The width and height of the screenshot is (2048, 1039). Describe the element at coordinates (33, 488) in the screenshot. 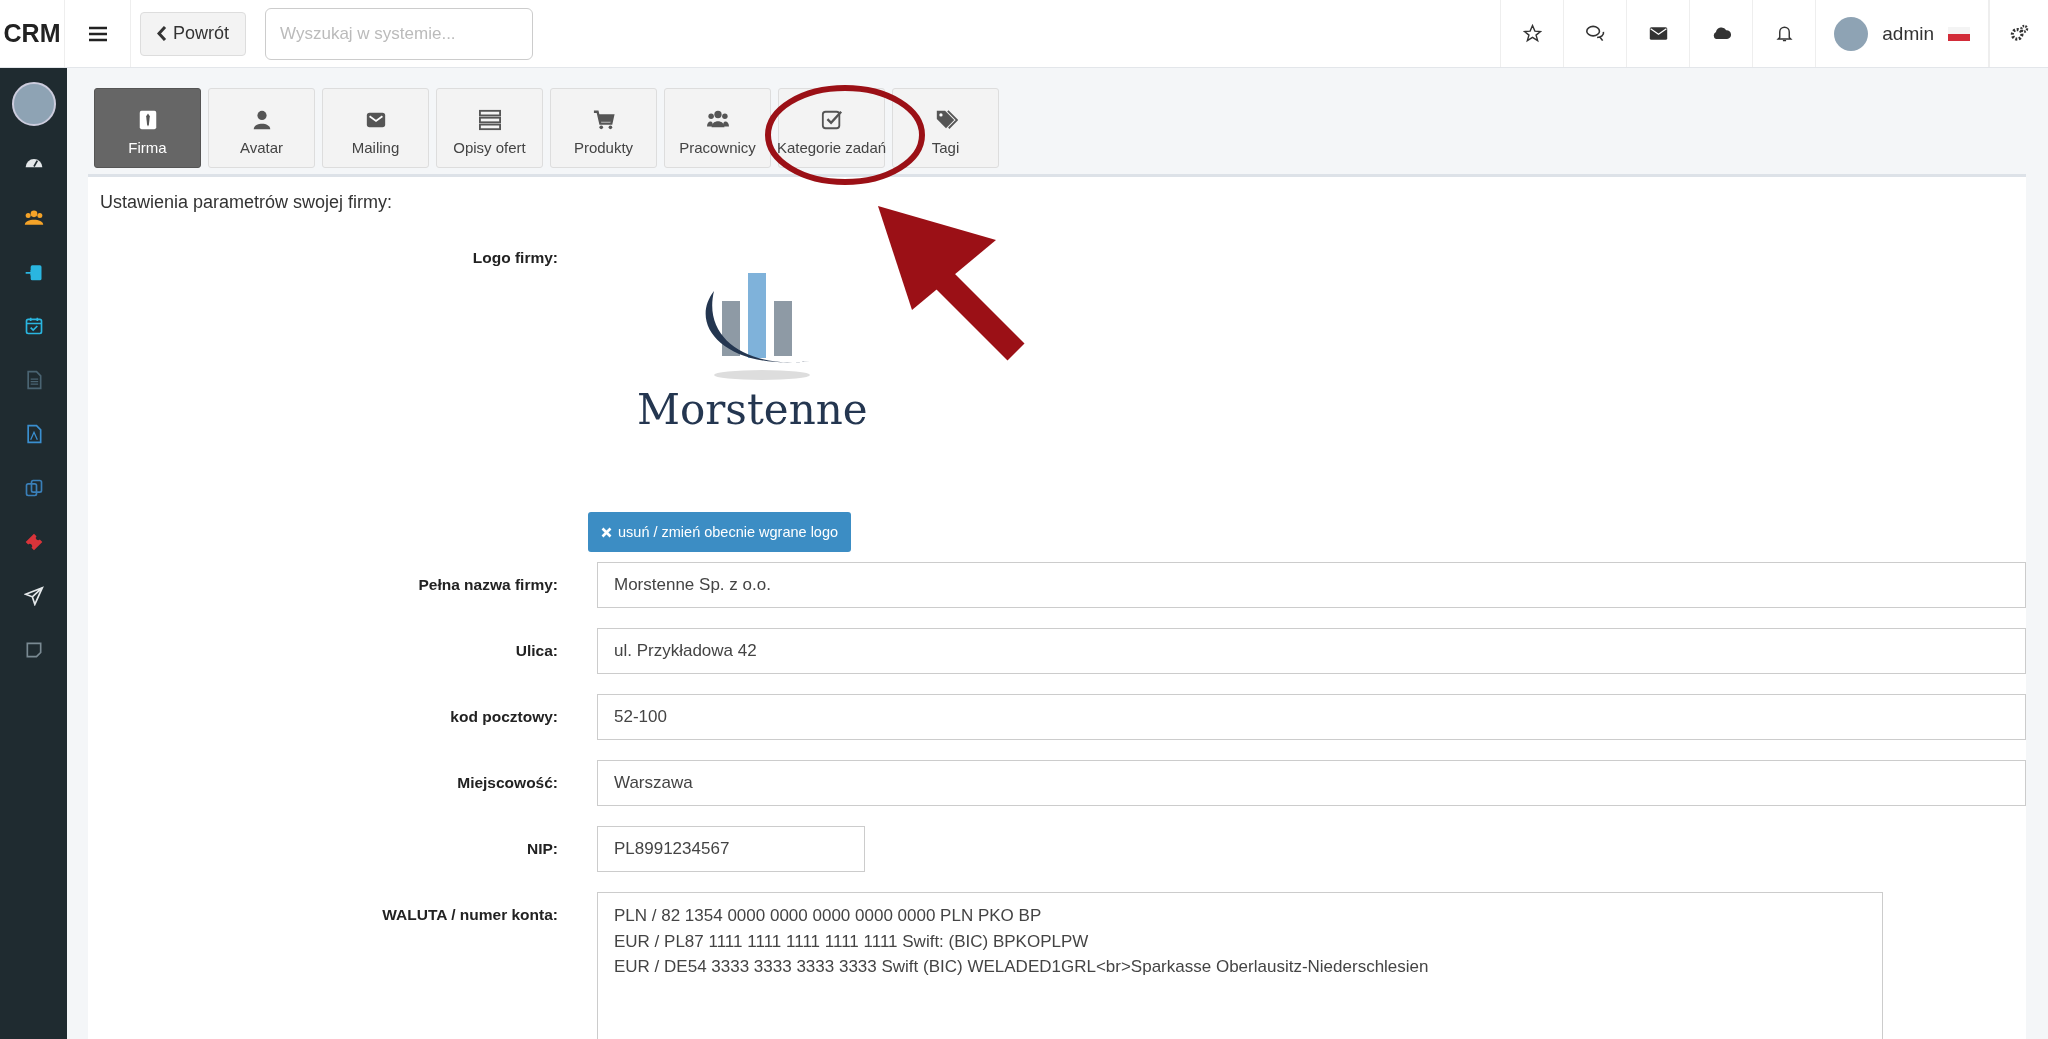

I see `copy-icon` at that location.